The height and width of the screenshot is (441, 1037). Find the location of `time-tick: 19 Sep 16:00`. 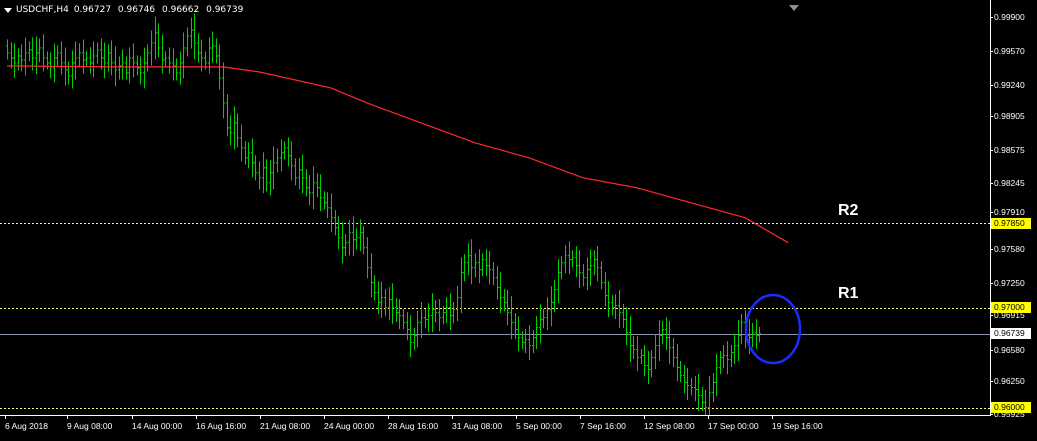

time-tick: 19 Sep 16:00 is located at coordinates (797, 423).